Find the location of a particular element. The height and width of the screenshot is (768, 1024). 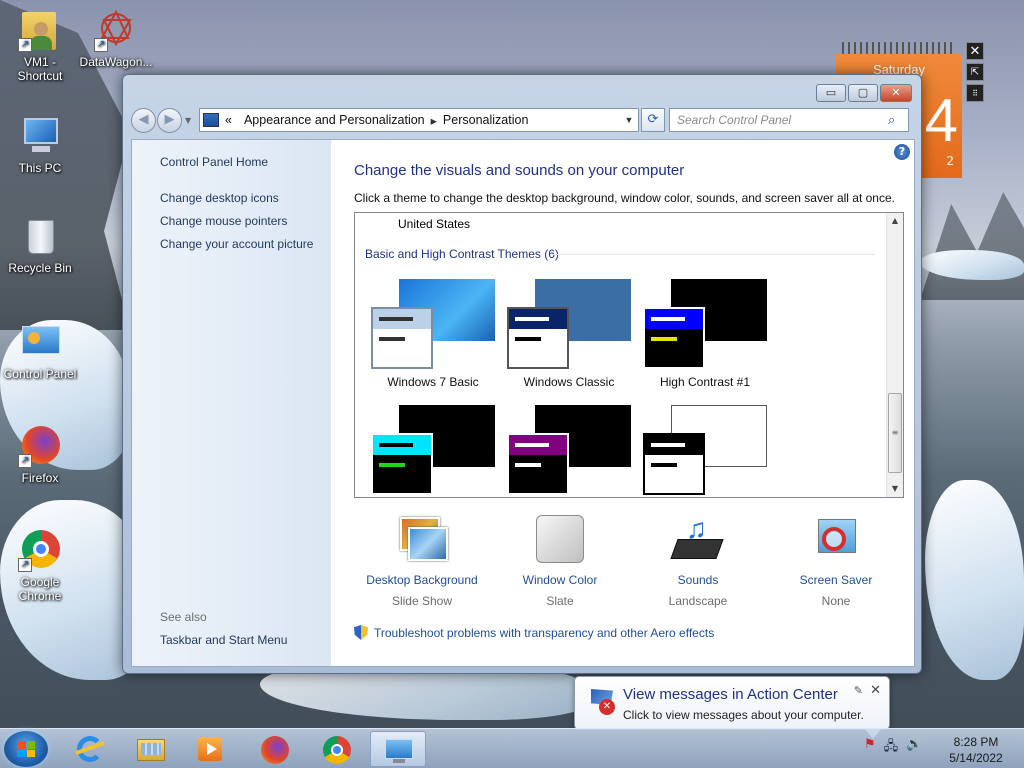

desktop-icon-recycle-bin: Recycle Bin is located at coordinates (40, 244).